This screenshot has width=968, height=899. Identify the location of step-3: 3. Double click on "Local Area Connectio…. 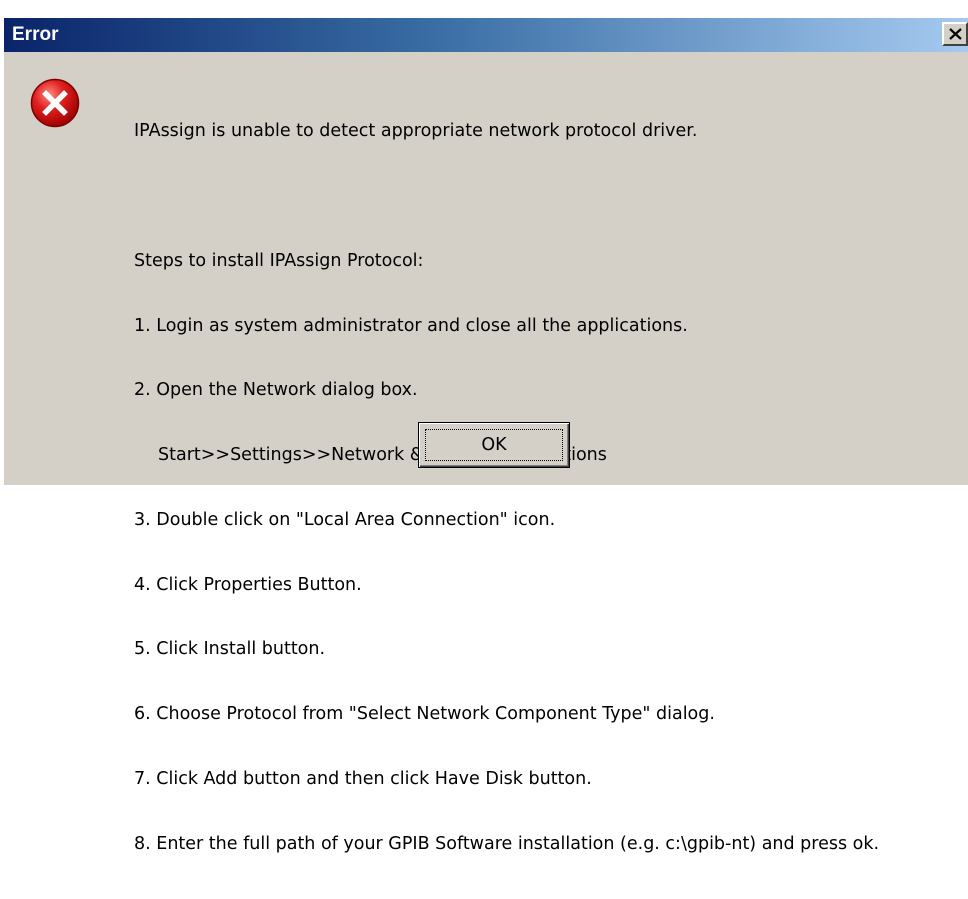
(345, 519).